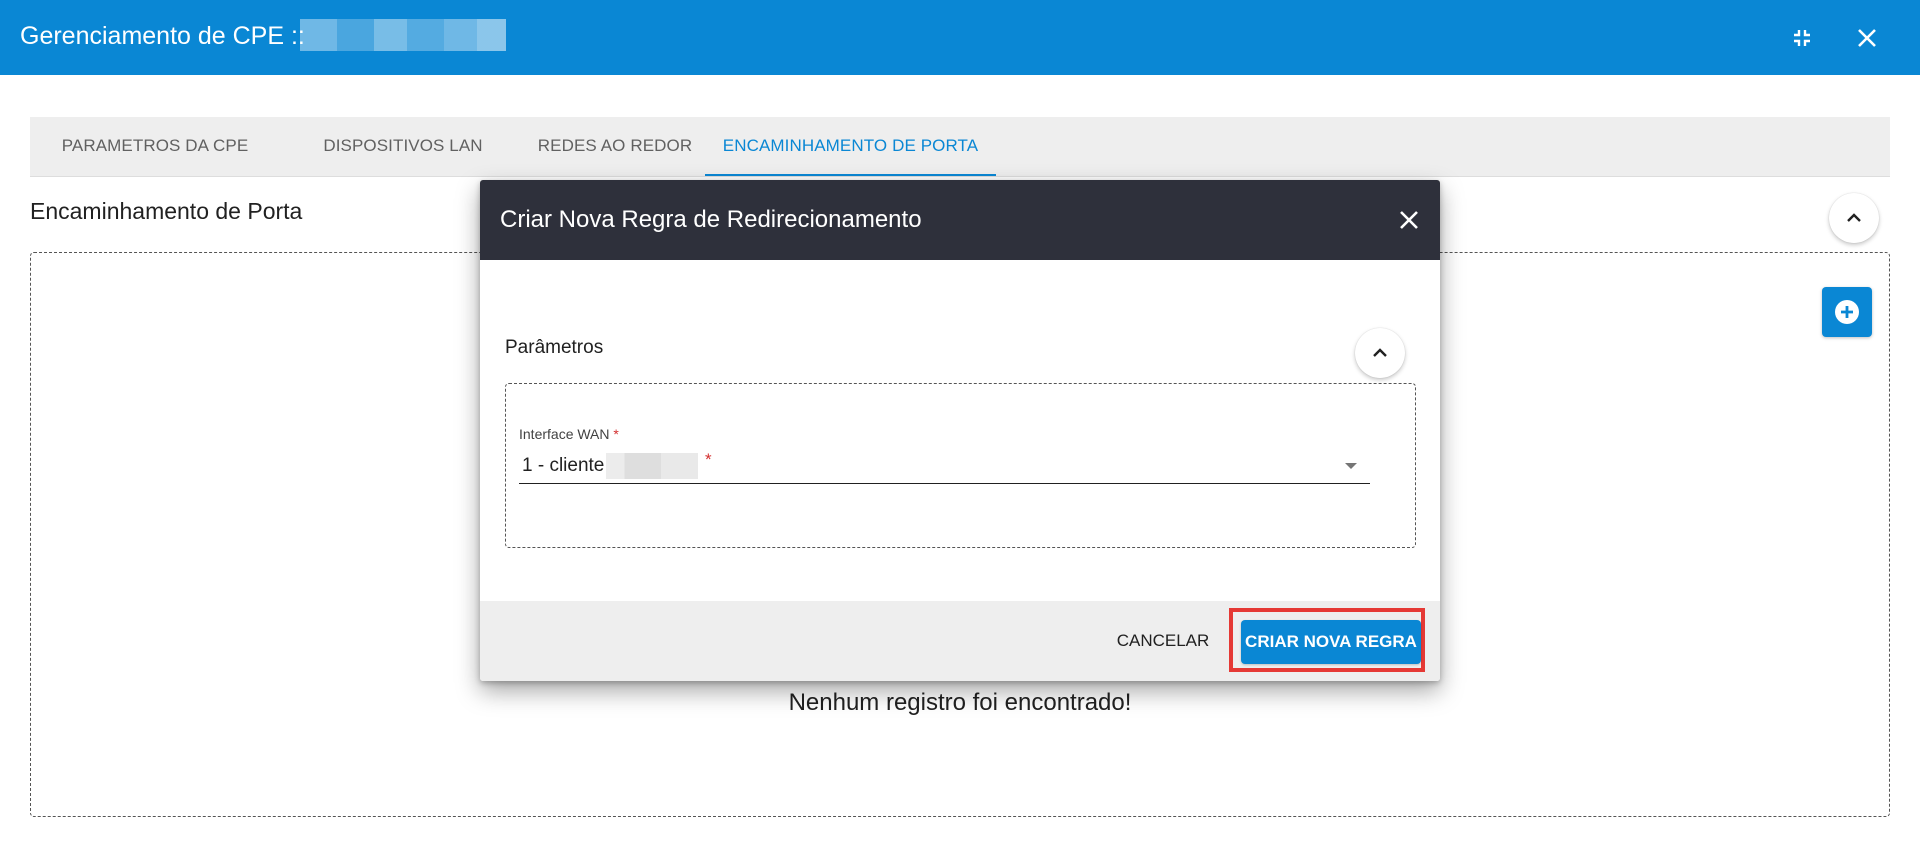 The image size is (1920, 861). What do you see at coordinates (1163, 641) in the screenshot?
I see `cancel-button: CANCELAR` at bounding box center [1163, 641].